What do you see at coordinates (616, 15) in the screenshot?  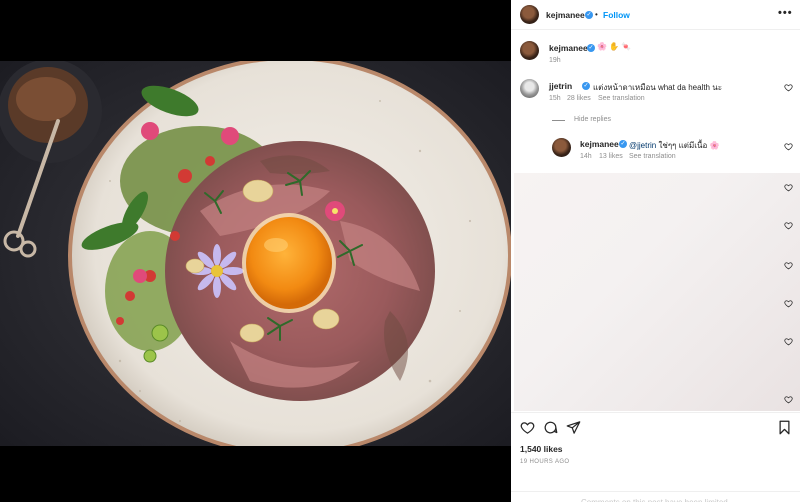 I see `follow-button: Follow` at bounding box center [616, 15].